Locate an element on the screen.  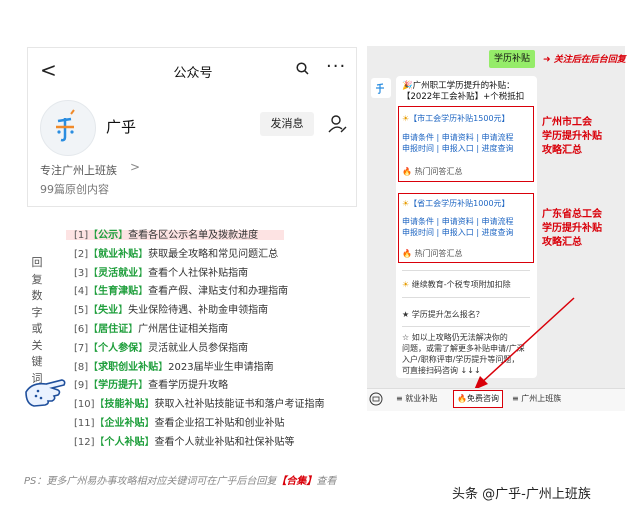
keyword: 个人补贴 is located at coordinates (124, 442).